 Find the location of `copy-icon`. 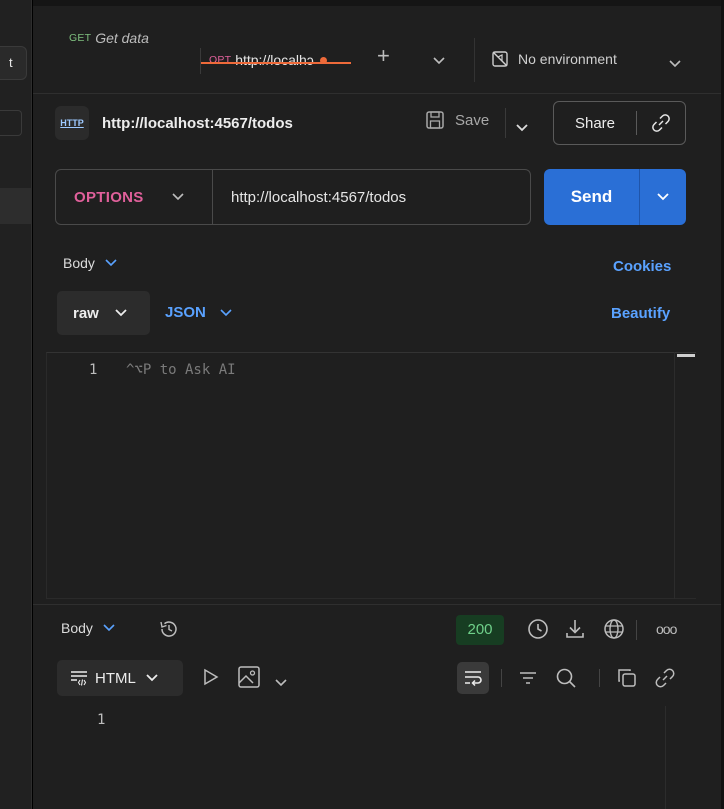

copy-icon is located at coordinates (627, 680).